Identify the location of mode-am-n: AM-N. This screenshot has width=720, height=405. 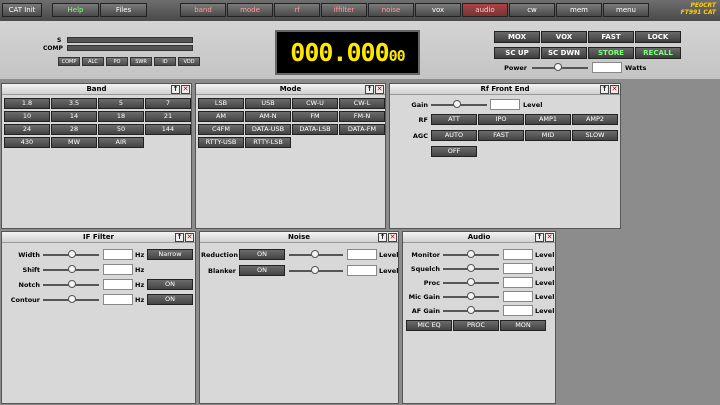
(268, 116).